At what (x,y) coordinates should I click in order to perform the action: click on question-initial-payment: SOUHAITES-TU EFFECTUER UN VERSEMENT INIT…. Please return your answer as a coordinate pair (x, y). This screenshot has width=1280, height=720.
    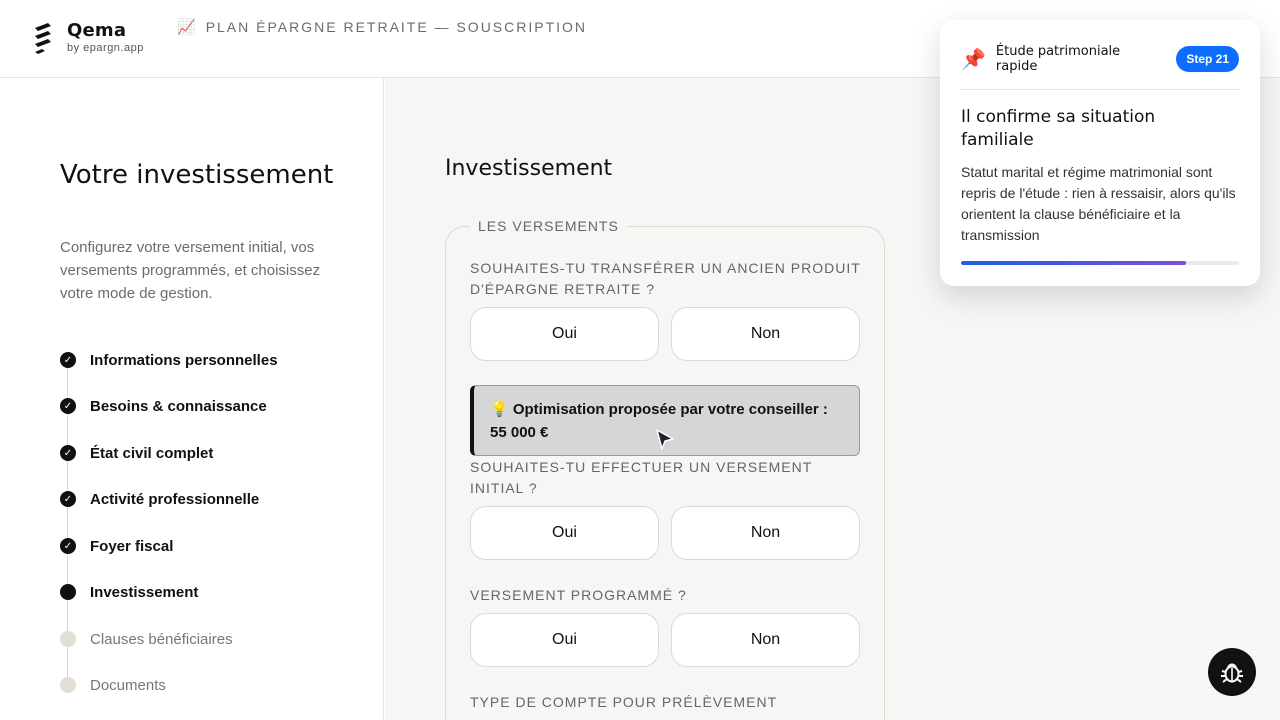
    Looking at the image, I should click on (641, 477).